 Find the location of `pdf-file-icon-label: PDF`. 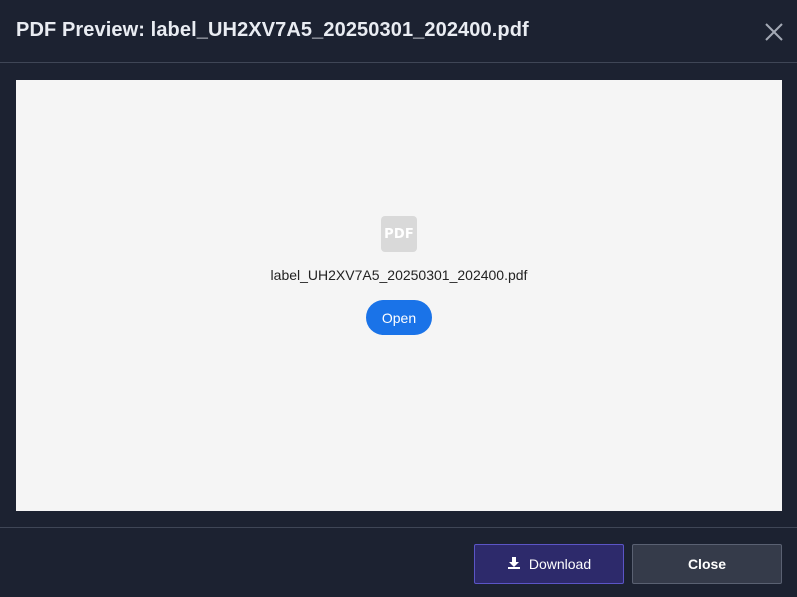

pdf-file-icon-label: PDF is located at coordinates (399, 234).